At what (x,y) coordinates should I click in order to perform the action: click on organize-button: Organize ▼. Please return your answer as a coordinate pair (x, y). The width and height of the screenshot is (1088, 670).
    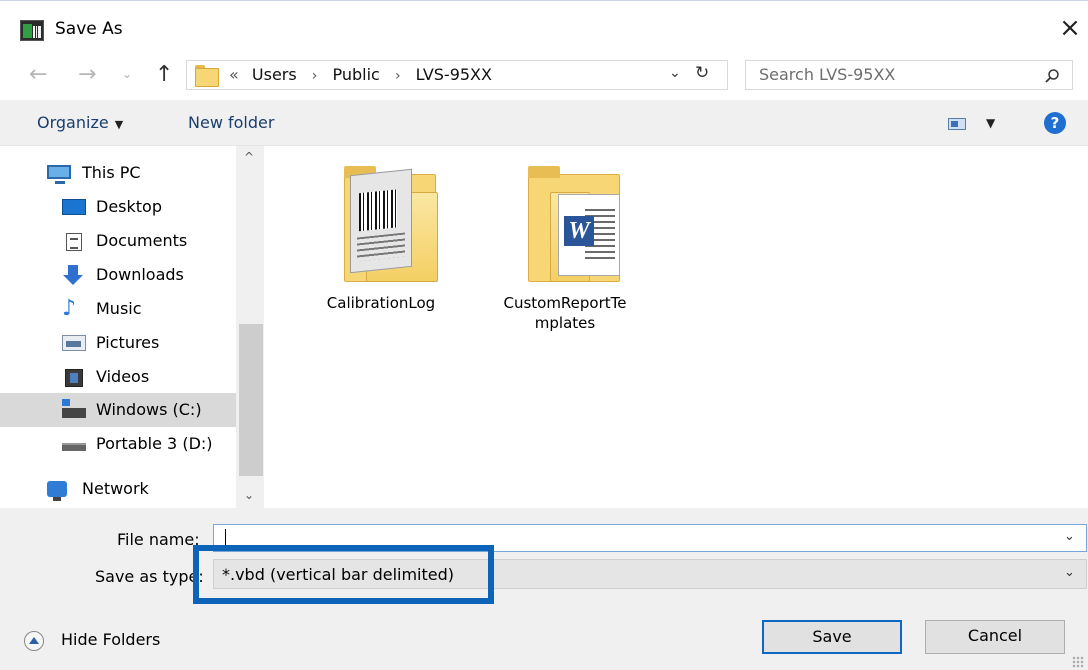
    Looking at the image, I should click on (80, 122).